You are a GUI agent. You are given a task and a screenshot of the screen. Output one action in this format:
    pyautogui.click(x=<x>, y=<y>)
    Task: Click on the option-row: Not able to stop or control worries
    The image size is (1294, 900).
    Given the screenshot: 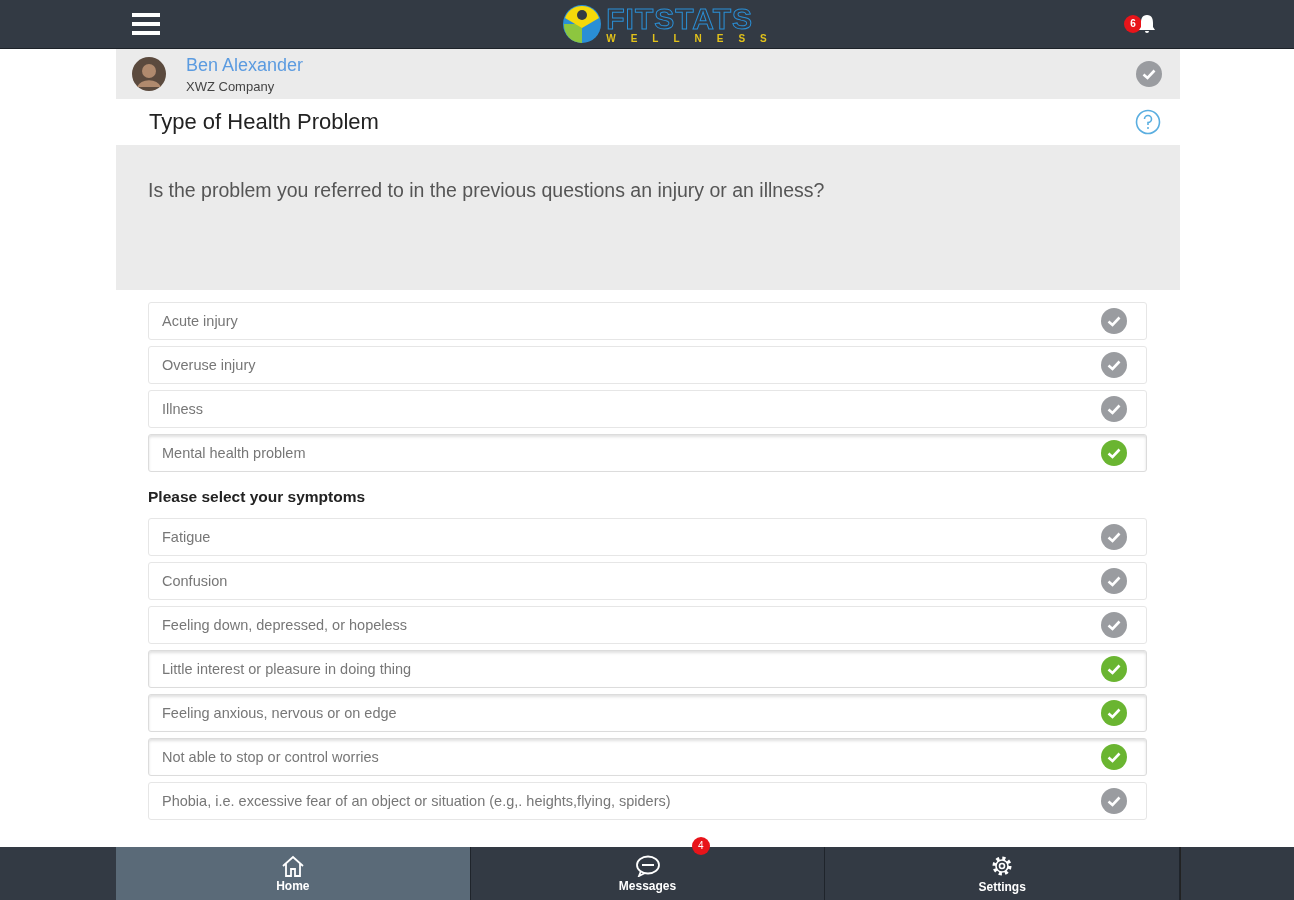 What is the action you would take?
    pyautogui.click(x=647, y=757)
    